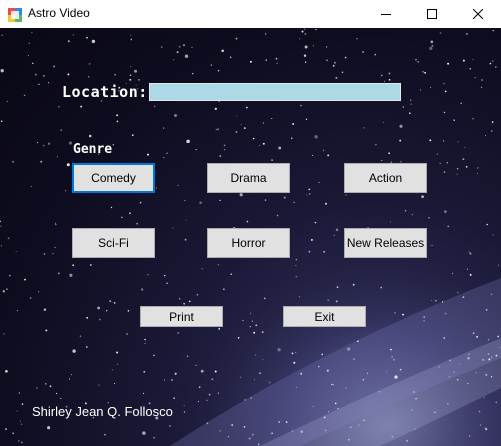 The width and height of the screenshot is (501, 446). I want to click on exit-button: Exit, so click(324, 316).